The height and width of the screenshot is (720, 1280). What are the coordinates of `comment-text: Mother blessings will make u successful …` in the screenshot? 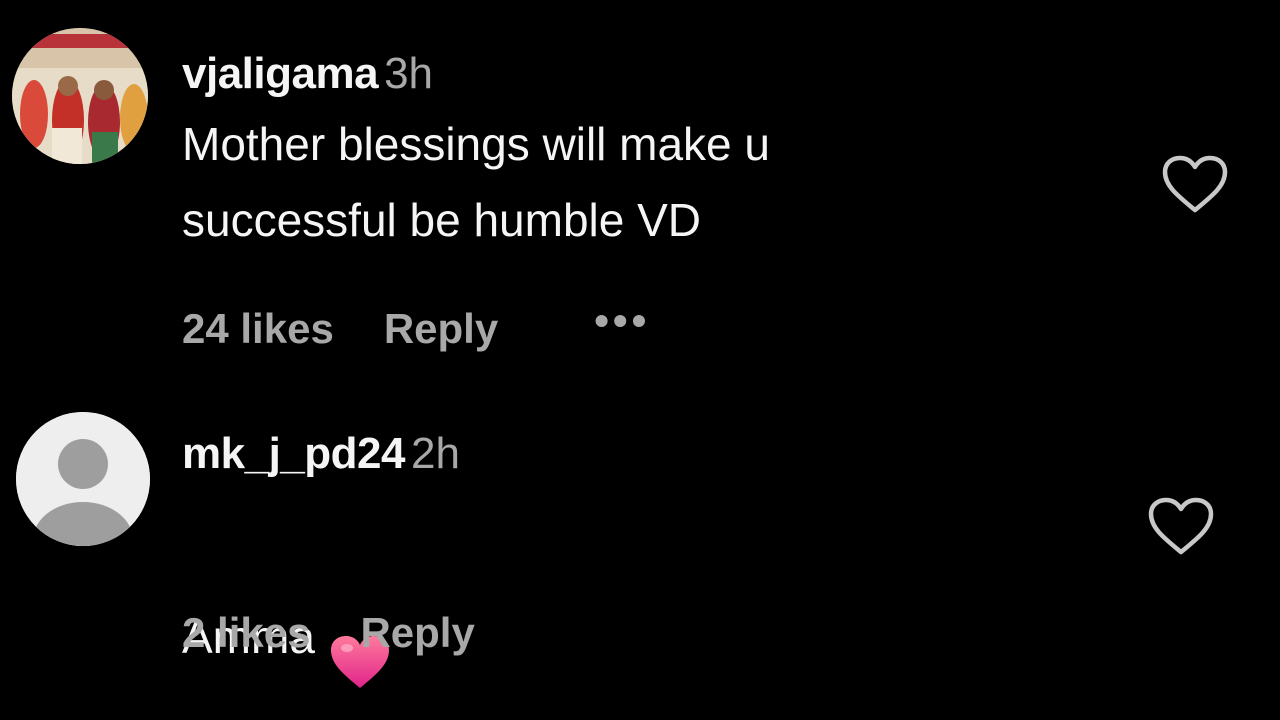 It's located at (476, 182).